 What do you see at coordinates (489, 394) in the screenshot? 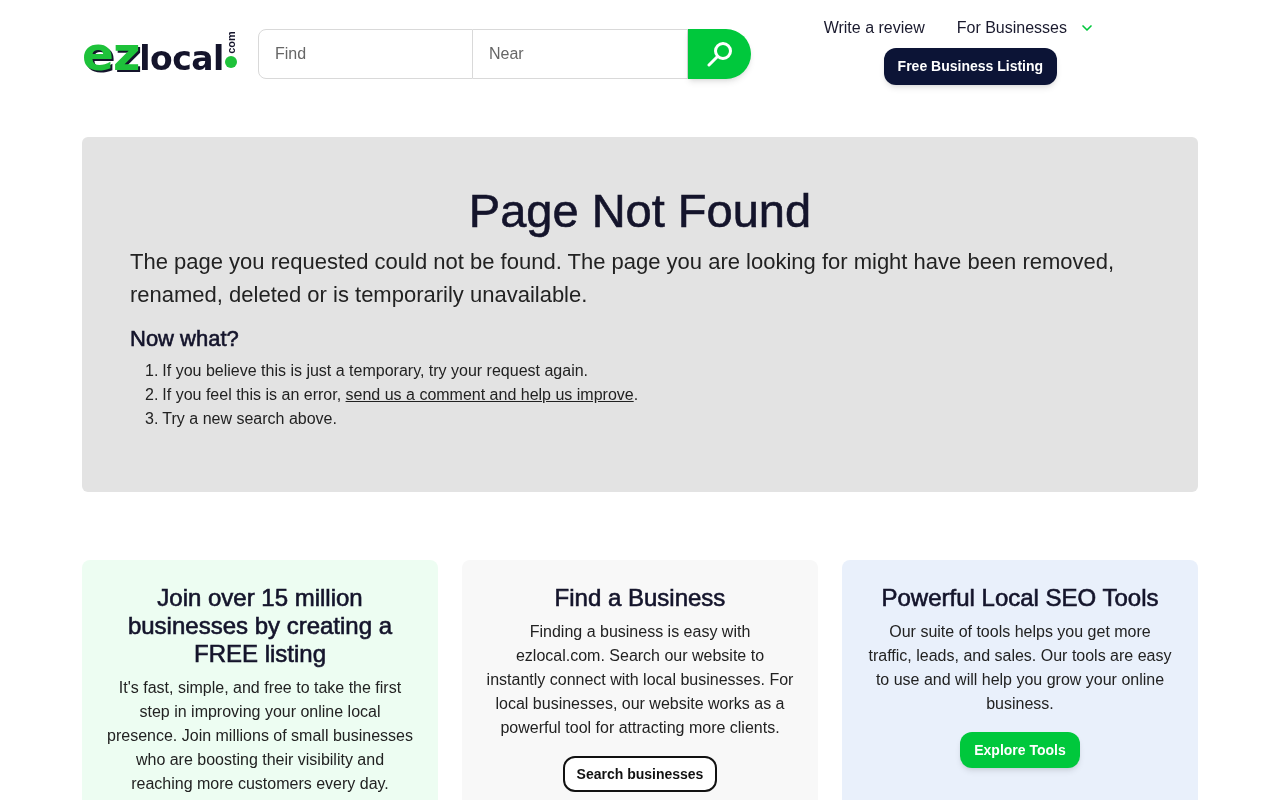
I see `comment-link: send us a comment and help us improve` at bounding box center [489, 394].